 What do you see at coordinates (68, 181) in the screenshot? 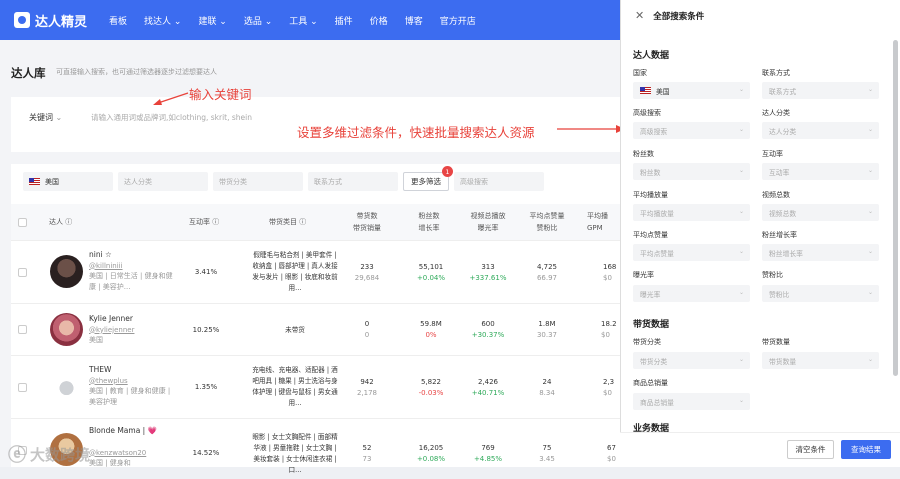
I see `filter-country: 美国` at bounding box center [68, 181].